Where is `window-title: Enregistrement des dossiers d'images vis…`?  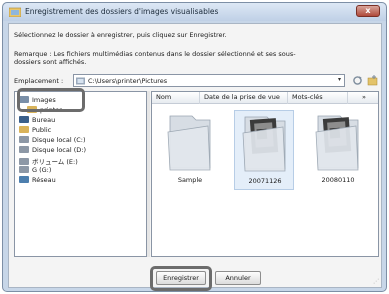
window-title: Enregistrement des dossiers d'images vis… is located at coordinates (122, 11).